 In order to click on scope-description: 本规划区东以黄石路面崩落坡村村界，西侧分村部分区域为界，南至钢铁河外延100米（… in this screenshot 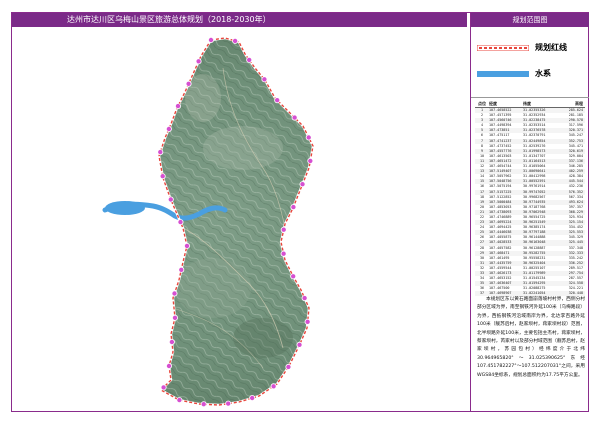, I will do `click(531, 337)`.